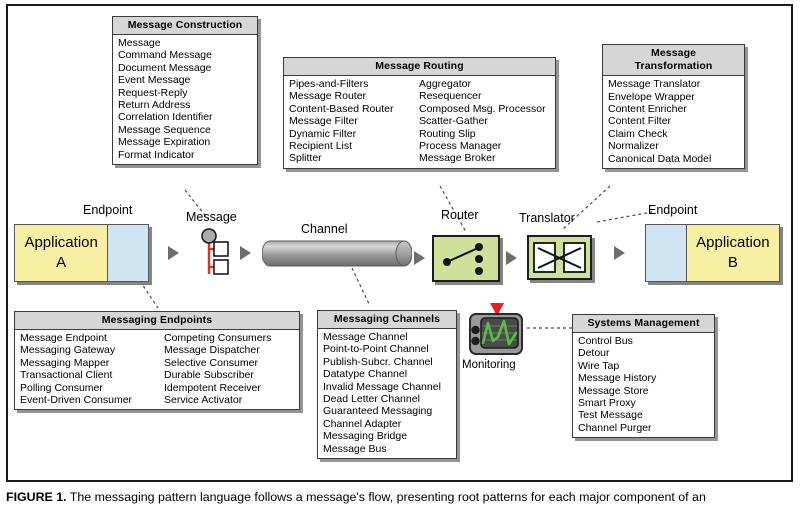  What do you see at coordinates (337, 253) in the screenshot?
I see `channel-cylinder` at bounding box center [337, 253].